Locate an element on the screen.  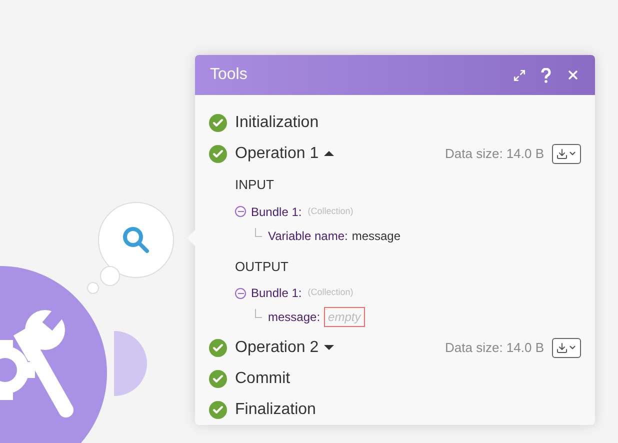
step-label: Operation 1 is located at coordinates (277, 154).